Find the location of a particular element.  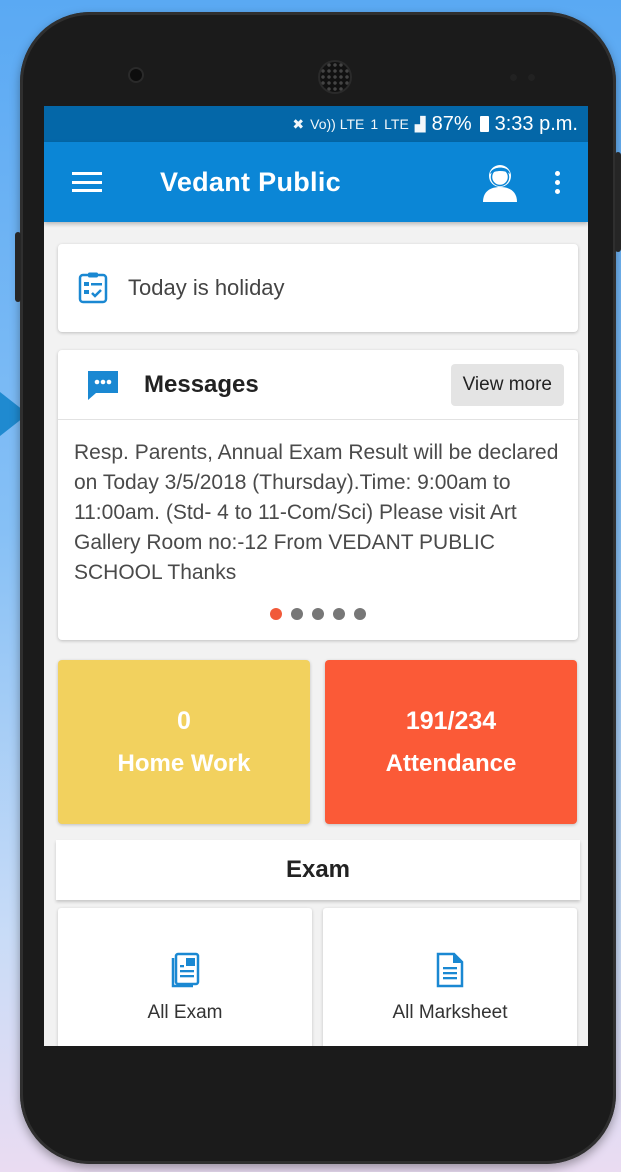

all-marksheet-button: All Marksheet is located at coordinates (450, 977).